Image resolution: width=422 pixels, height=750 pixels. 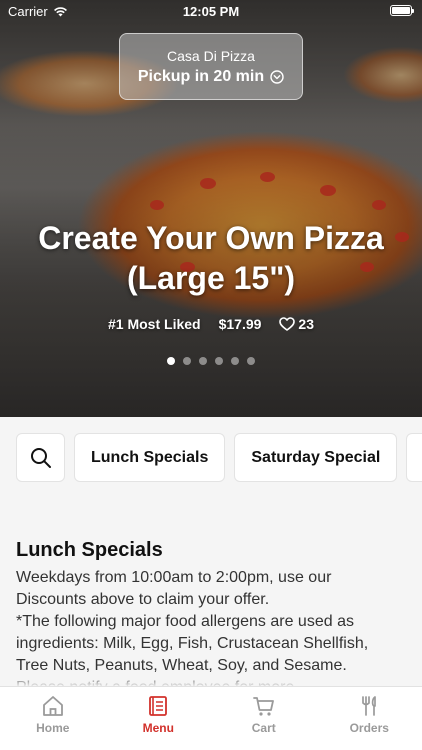 I want to click on clock: 12:05 PM, so click(x=211, y=11).